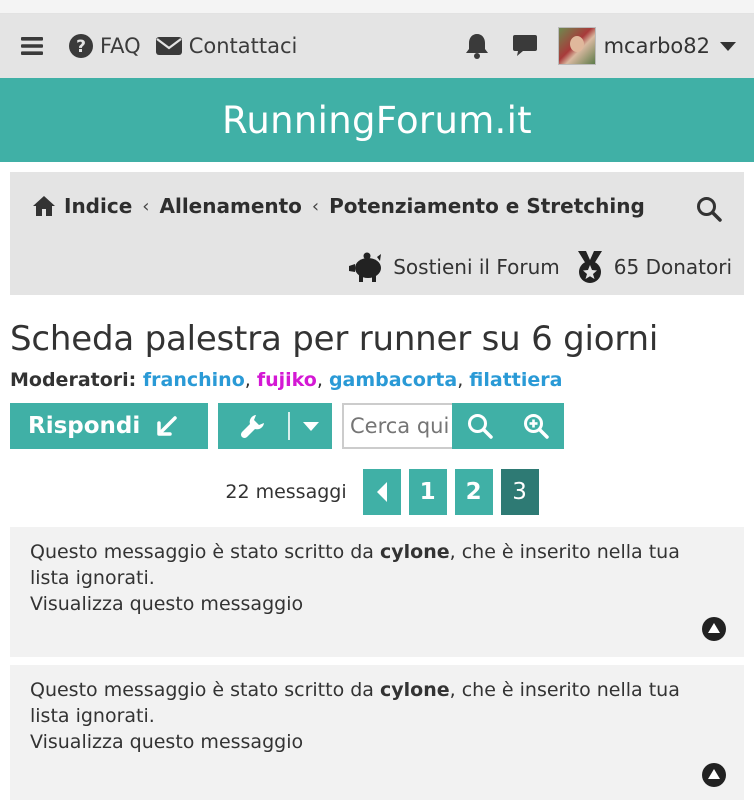  I want to click on search-plus-icon, so click(536, 426).